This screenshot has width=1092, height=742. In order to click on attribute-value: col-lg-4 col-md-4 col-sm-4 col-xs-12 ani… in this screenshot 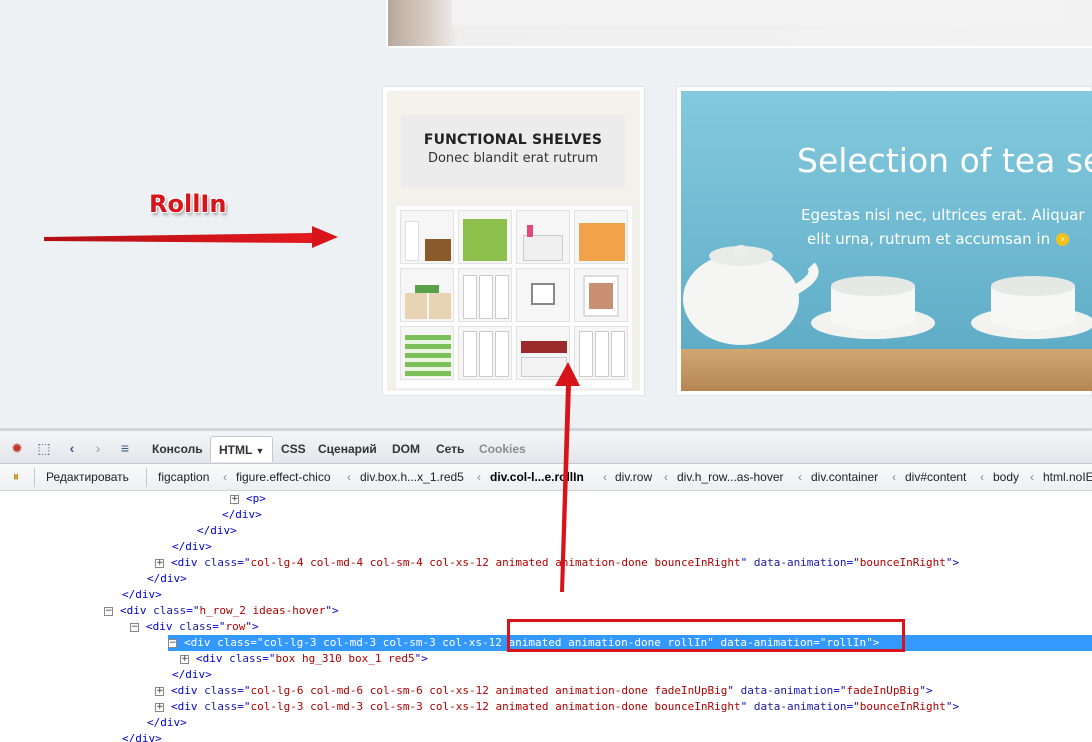, I will do `click(495, 562)`.